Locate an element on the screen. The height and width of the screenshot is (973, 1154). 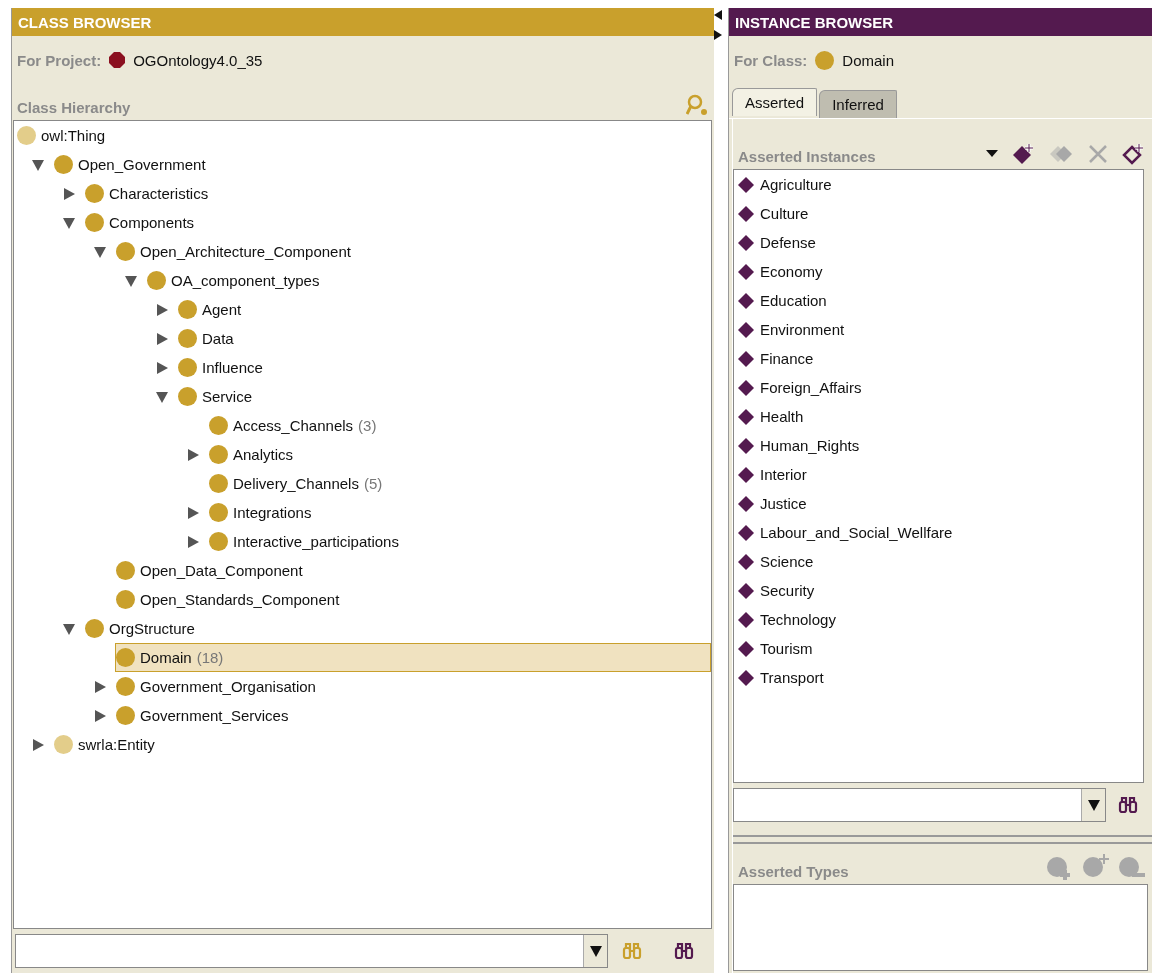
tree-item: Domain (18) is located at coordinates (413, 657).